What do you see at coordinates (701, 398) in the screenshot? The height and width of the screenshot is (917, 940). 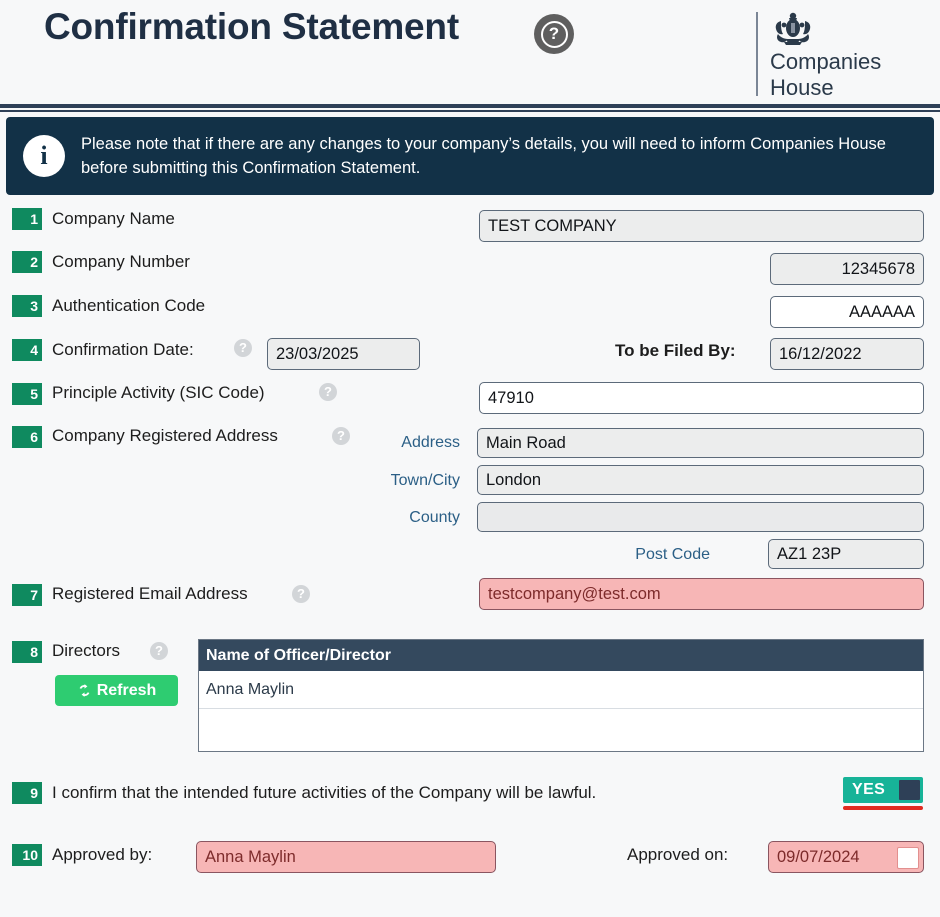 I see `sic-code-input: 47910` at bounding box center [701, 398].